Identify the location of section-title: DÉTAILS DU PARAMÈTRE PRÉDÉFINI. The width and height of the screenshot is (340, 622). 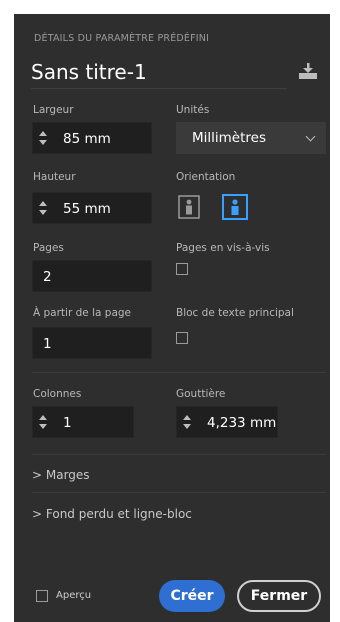
(122, 38).